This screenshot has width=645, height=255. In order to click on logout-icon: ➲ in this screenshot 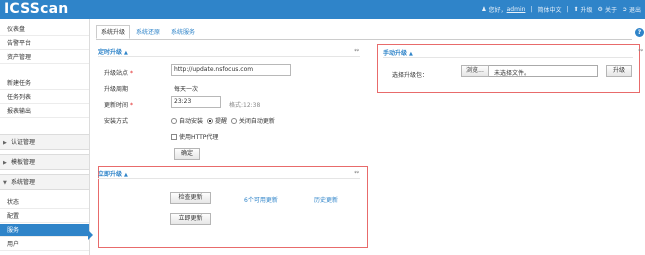, I will do `click(624, 9)`.